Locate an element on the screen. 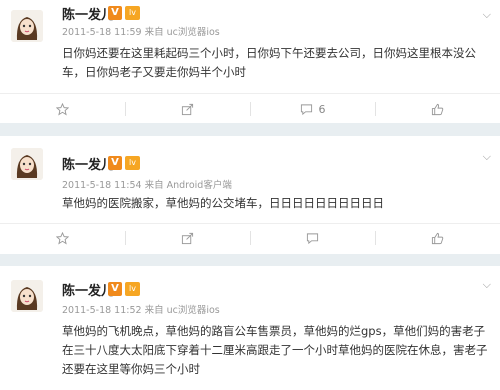  post-text: 草他妈的医院搬家，草他妈的公交堵车，日日日日日日日日日日 is located at coordinates (223, 203).